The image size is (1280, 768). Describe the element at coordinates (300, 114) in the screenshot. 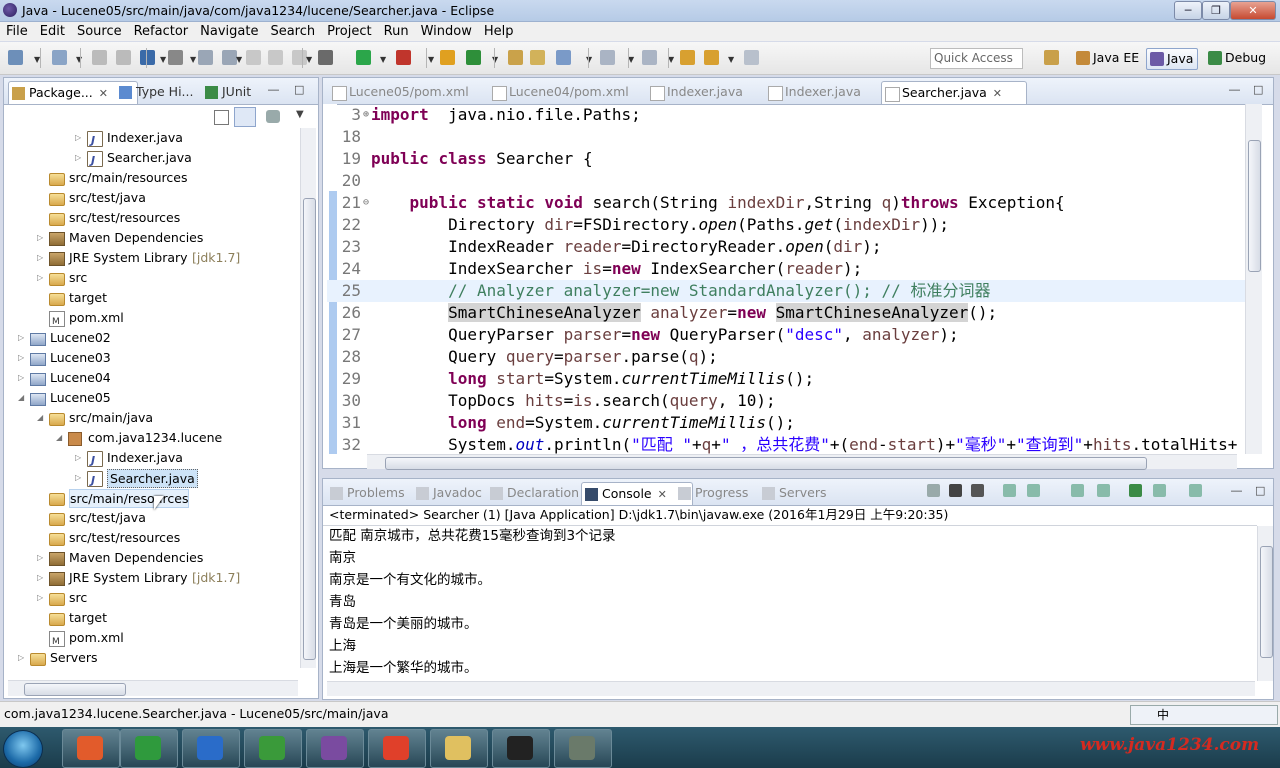

I see `view-menu-icon: ▼` at that location.